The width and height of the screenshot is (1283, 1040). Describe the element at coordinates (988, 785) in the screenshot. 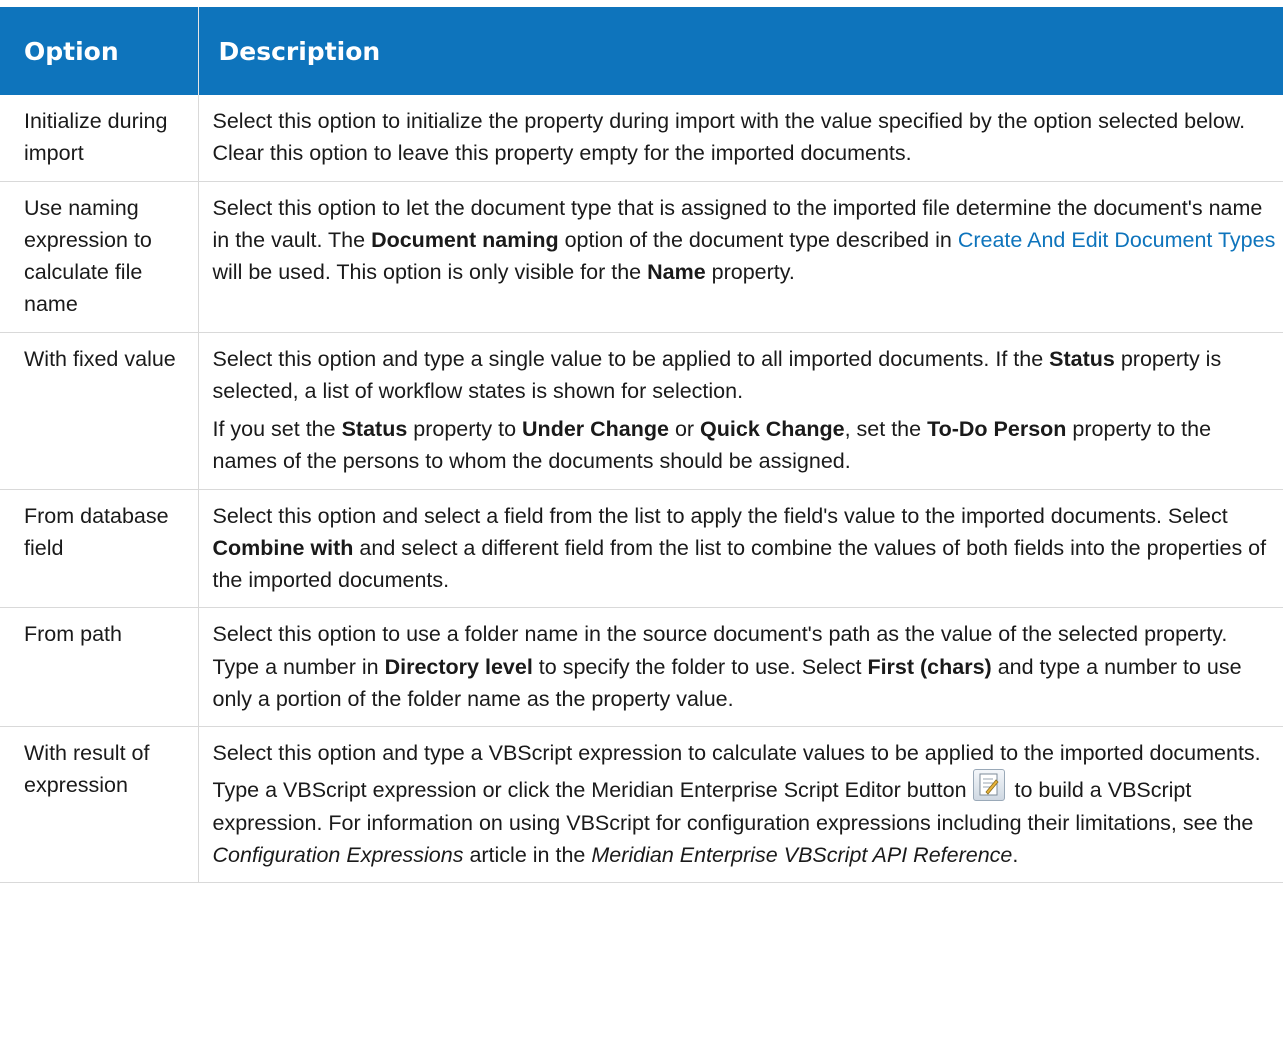

I see `script-editor-icon` at that location.